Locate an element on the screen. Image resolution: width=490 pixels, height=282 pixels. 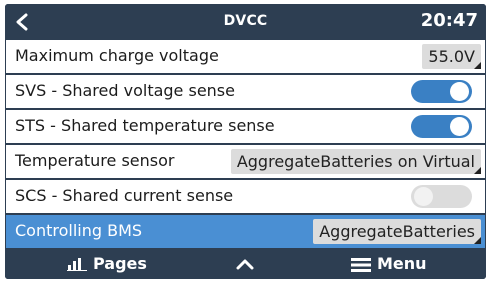
setting-label: Temperature sensor is located at coordinates (95, 160).